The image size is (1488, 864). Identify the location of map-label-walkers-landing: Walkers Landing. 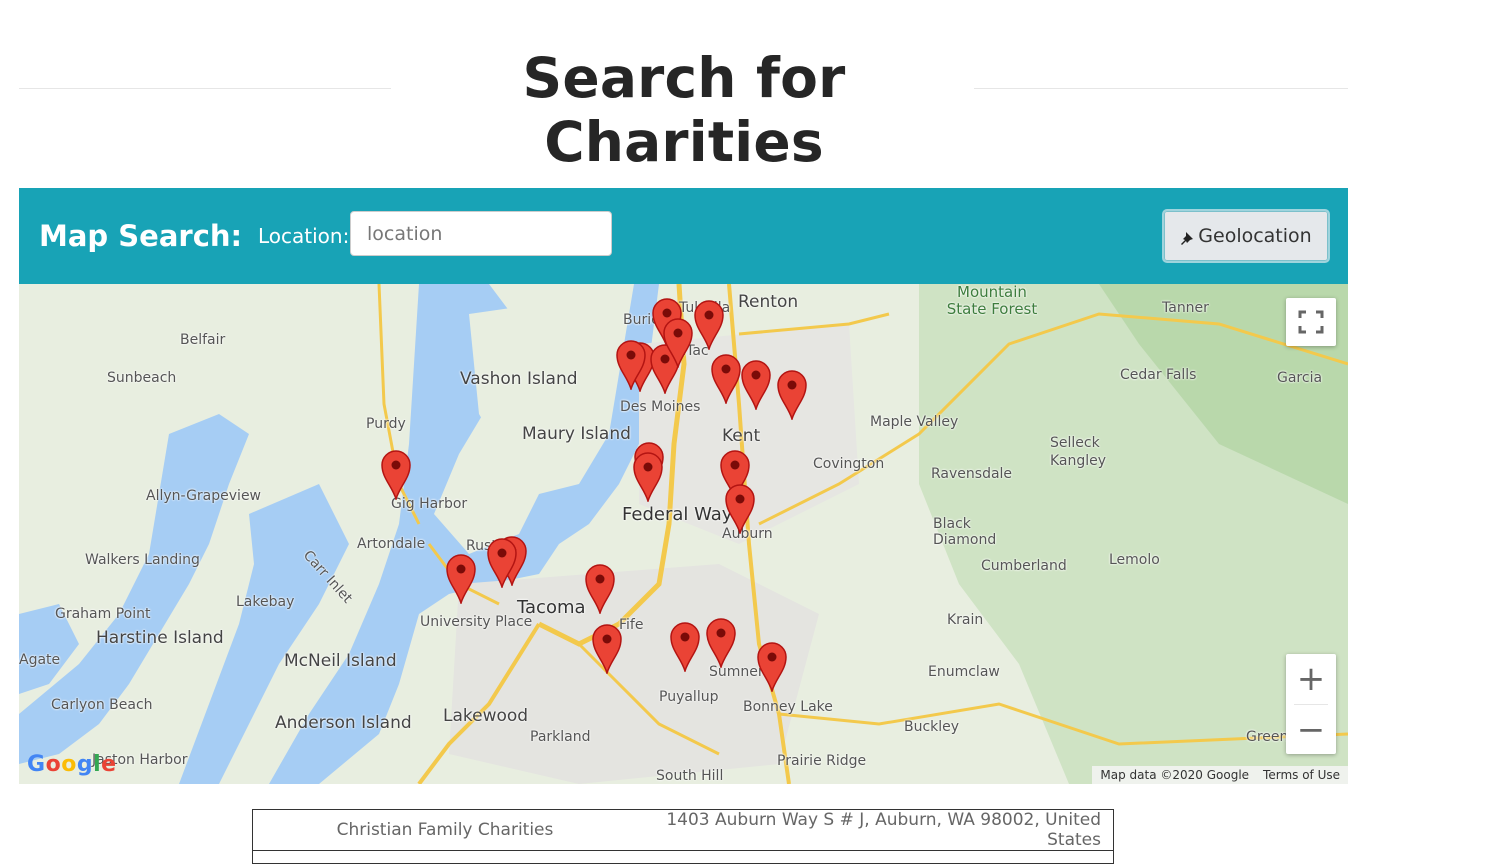
(142, 560).